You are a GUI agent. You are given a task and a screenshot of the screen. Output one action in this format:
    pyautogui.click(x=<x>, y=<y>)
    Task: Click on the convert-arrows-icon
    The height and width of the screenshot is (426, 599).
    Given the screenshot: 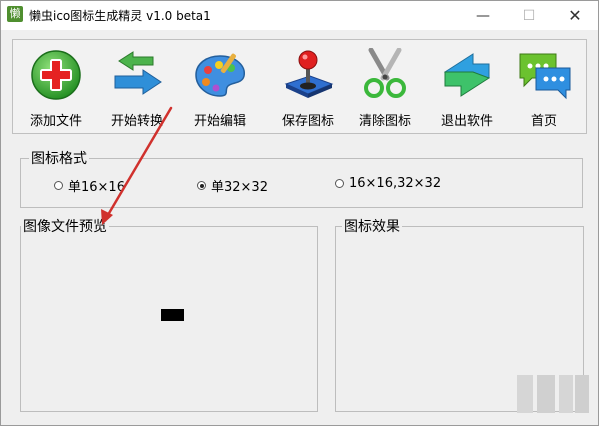 What is the action you would take?
    pyautogui.click(x=138, y=73)
    